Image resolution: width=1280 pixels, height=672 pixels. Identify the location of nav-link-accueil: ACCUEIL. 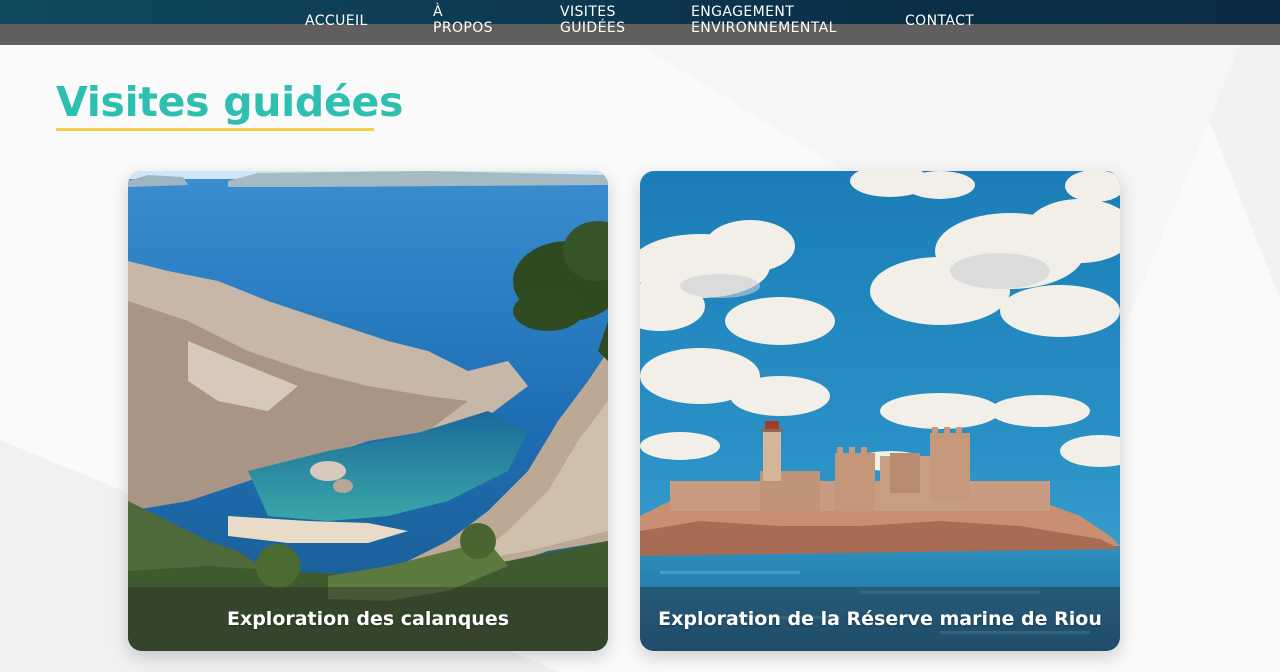
(336, 21).